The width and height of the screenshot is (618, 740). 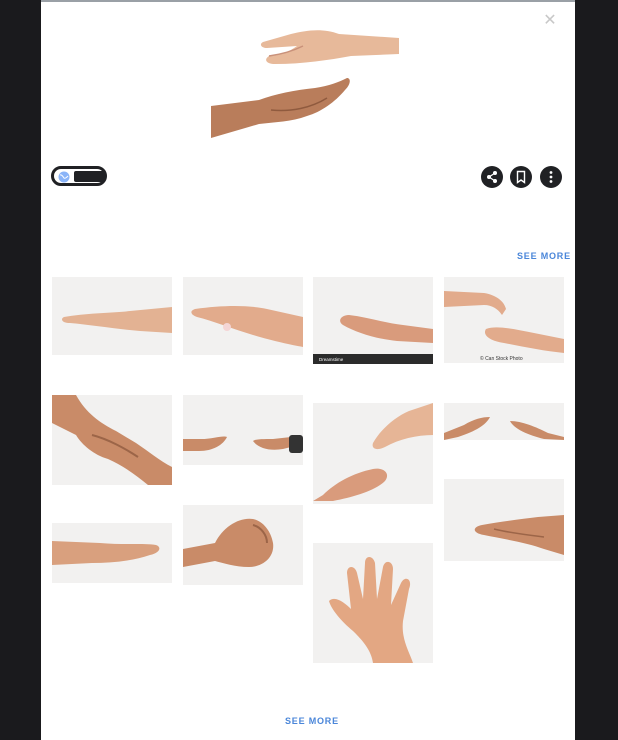 What do you see at coordinates (550, 21) in the screenshot?
I see `close-icon: ✕` at bounding box center [550, 21].